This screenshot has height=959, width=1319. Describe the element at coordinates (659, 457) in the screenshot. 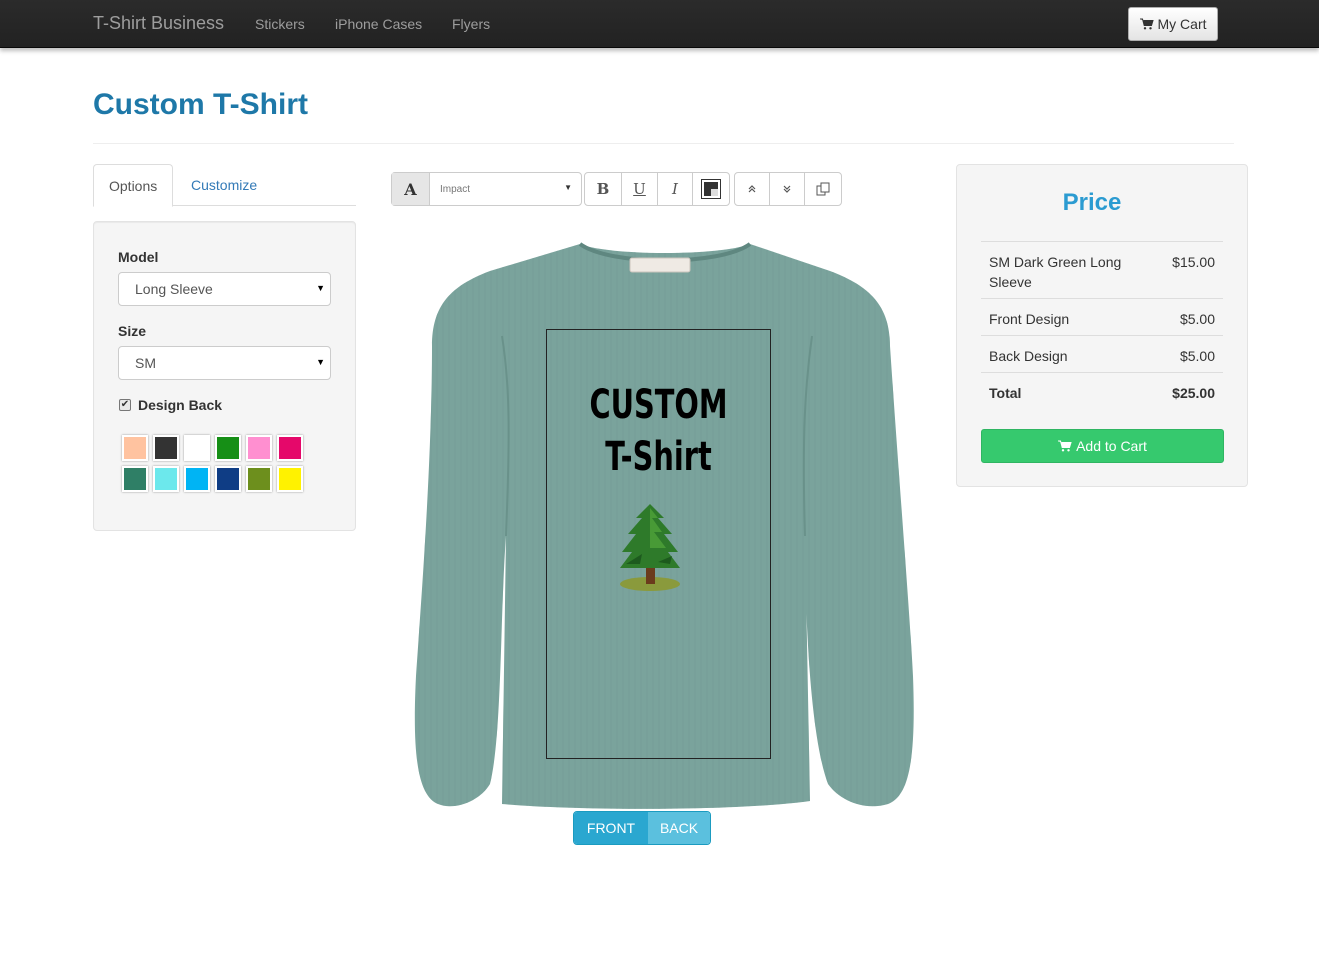

I see `design-text-tshirt: T-Shirt` at that location.